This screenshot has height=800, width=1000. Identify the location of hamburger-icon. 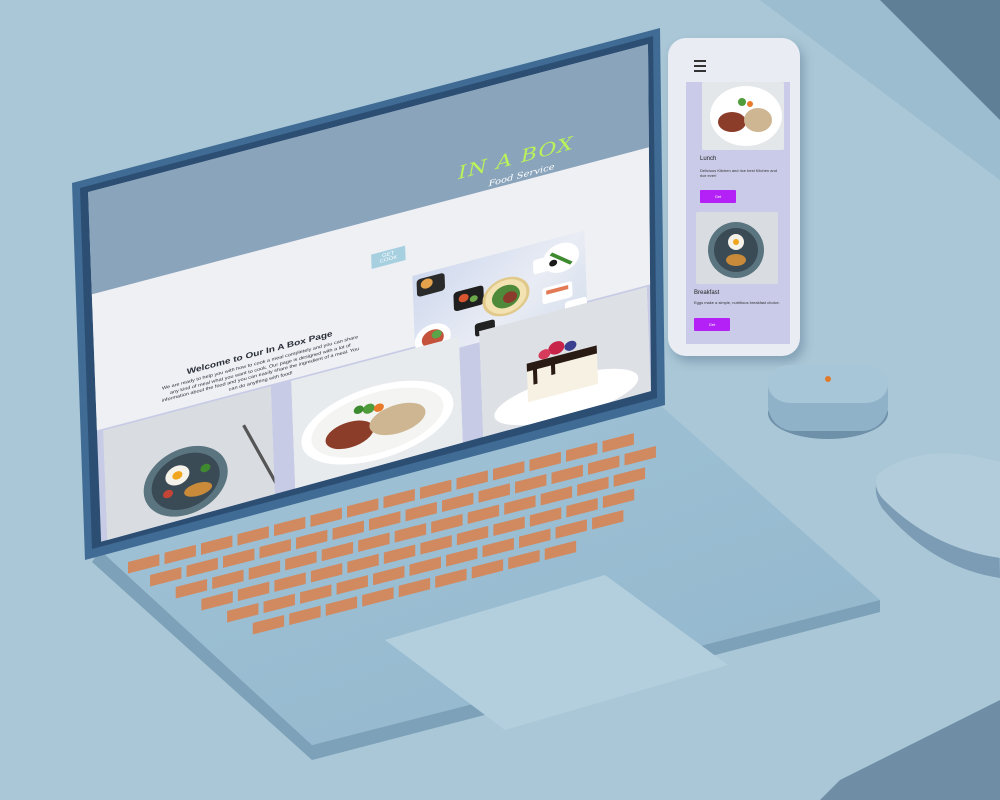
(700, 66).